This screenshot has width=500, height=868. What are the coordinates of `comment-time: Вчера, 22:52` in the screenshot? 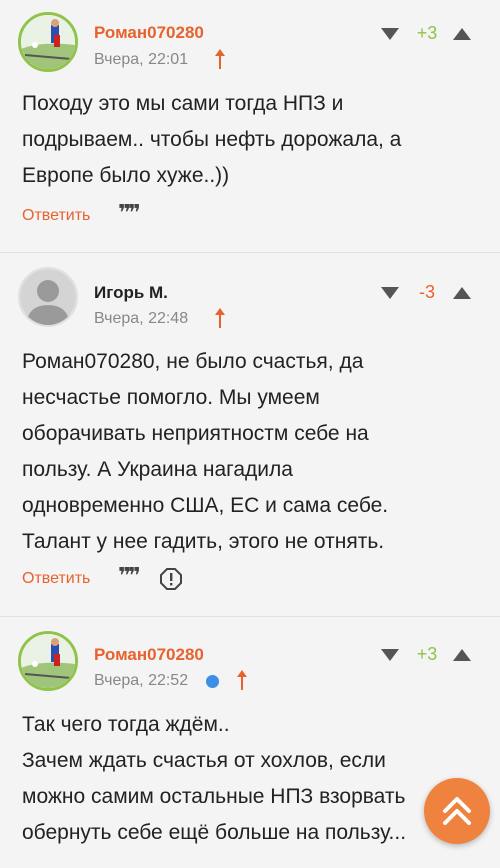 It's located at (141, 680).